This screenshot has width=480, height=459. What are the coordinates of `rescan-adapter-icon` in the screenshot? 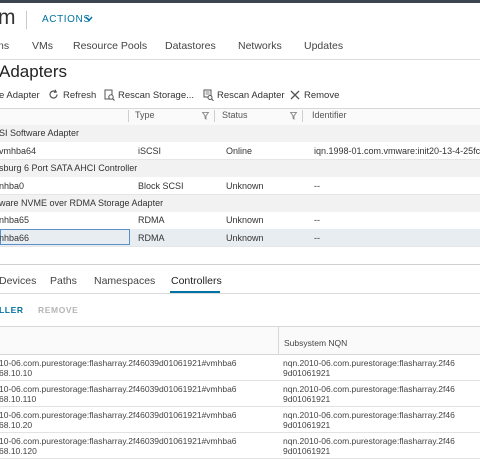 It's located at (208, 95).